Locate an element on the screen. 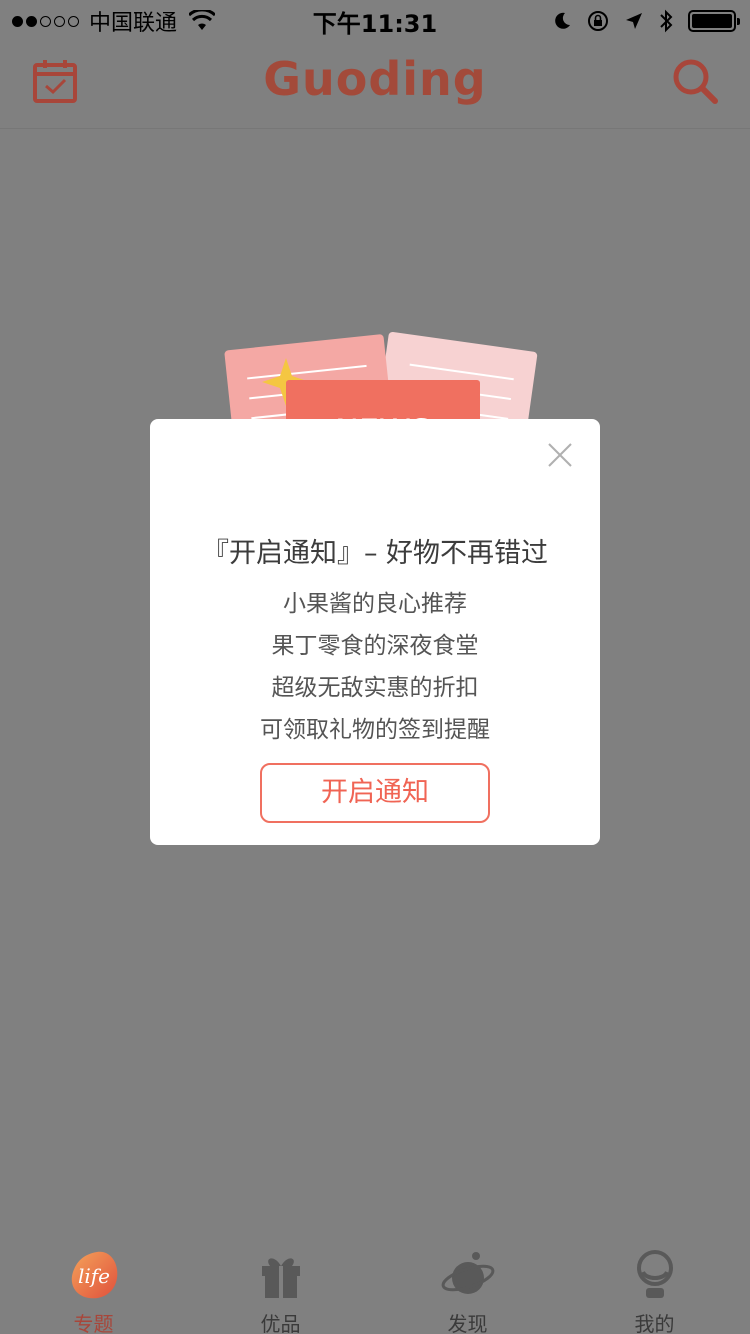 This screenshot has width=750, height=1334. tab-label: 优品 is located at coordinates (280, 1323).